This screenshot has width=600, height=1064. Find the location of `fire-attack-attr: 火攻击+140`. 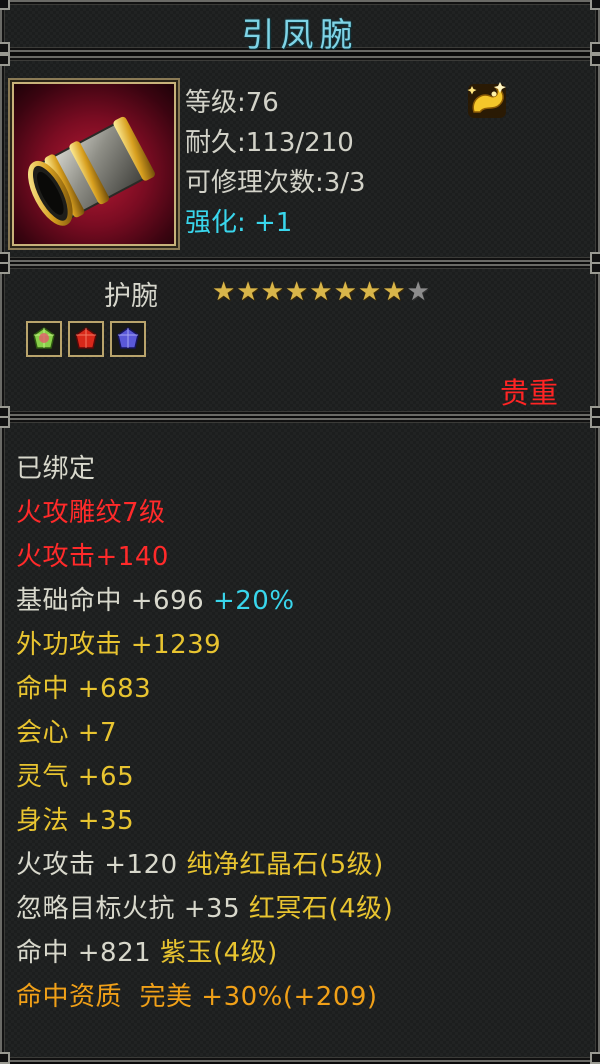

fire-attack-attr: 火攻击+140 is located at coordinates (92, 557).